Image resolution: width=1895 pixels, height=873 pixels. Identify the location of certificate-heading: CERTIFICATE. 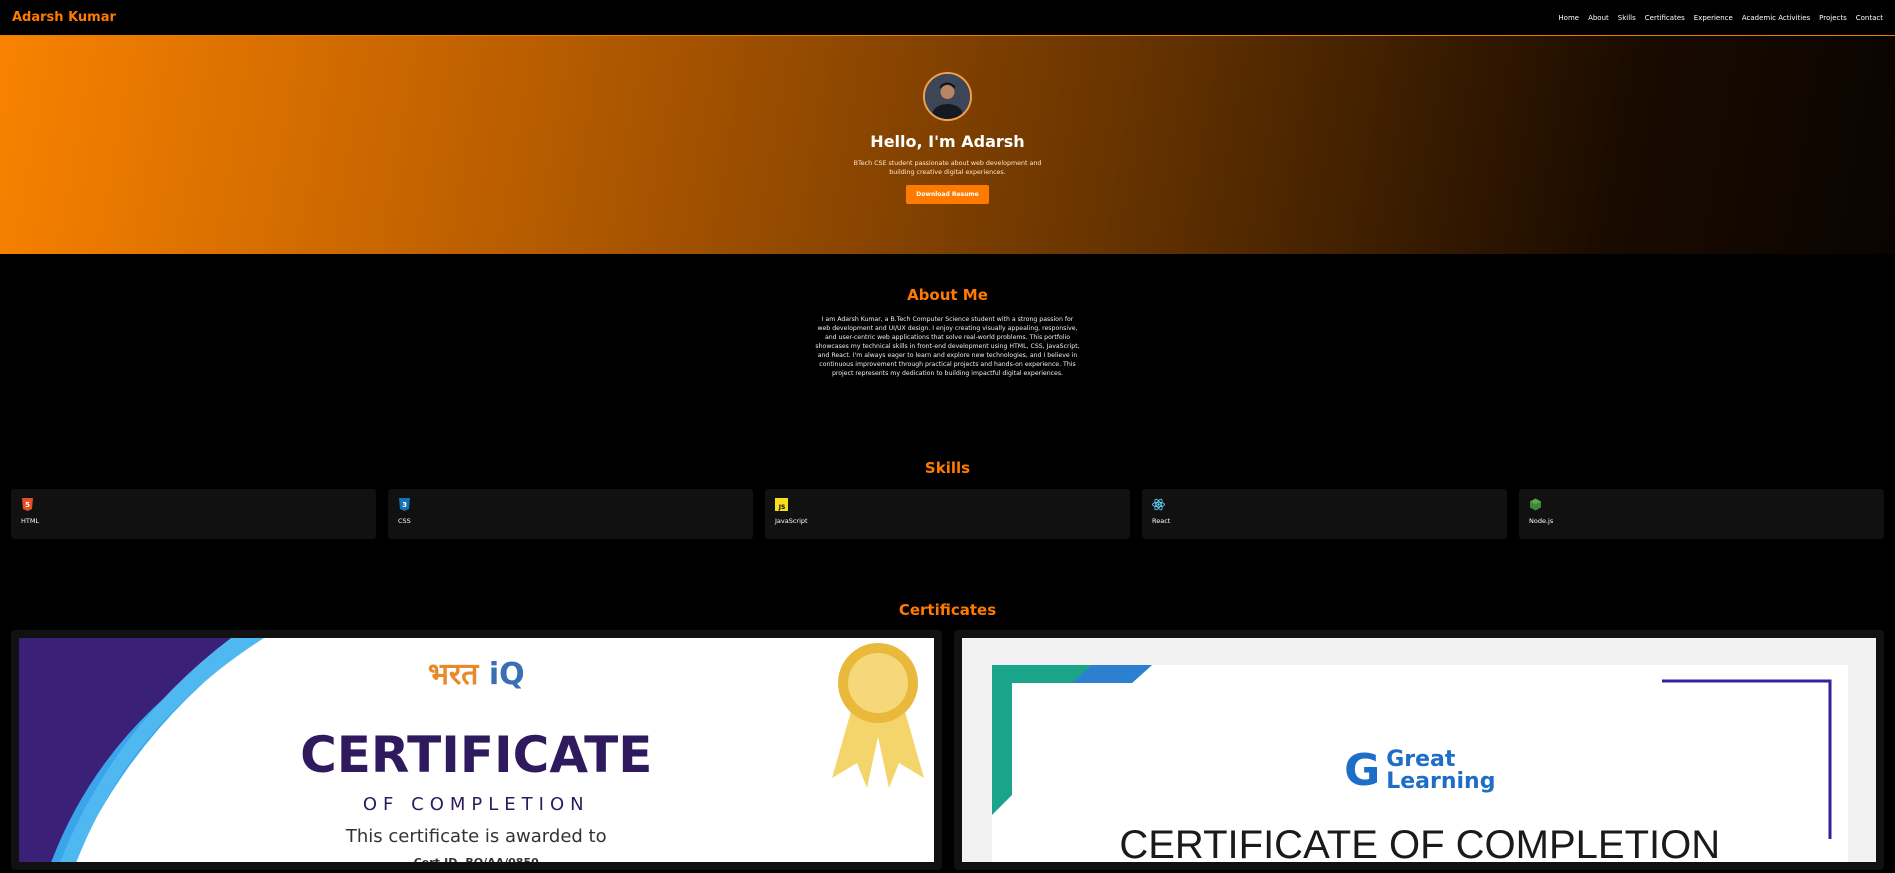
(476, 755).